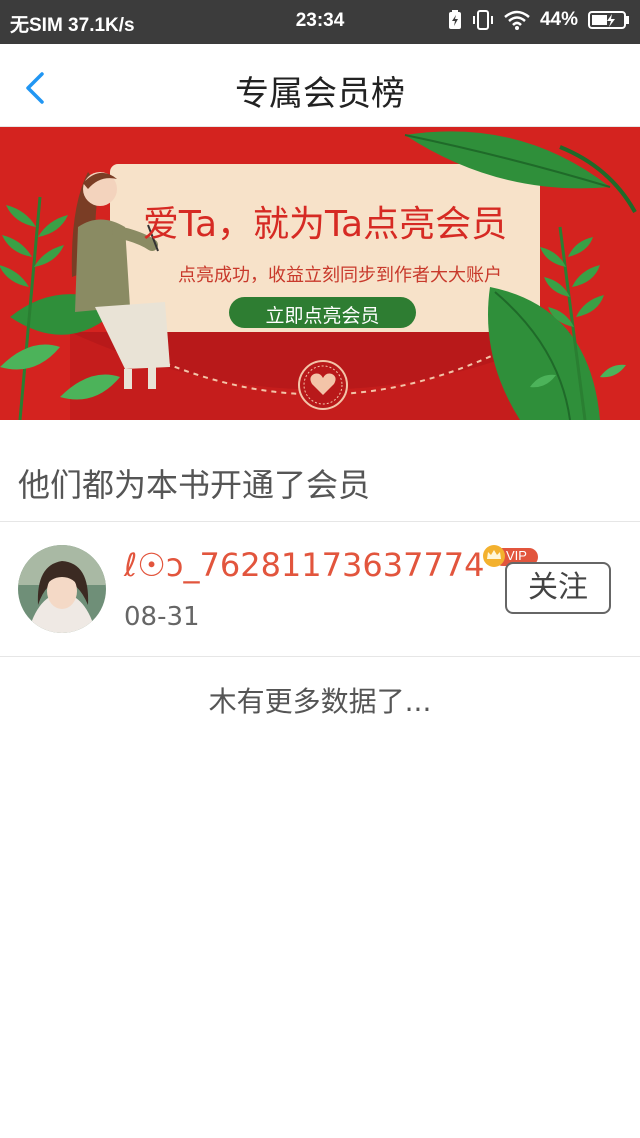 This screenshot has height=1138, width=640. What do you see at coordinates (162, 617) in the screenshot?
I see `member-date: 08-31` at bounding box center [162, 617].